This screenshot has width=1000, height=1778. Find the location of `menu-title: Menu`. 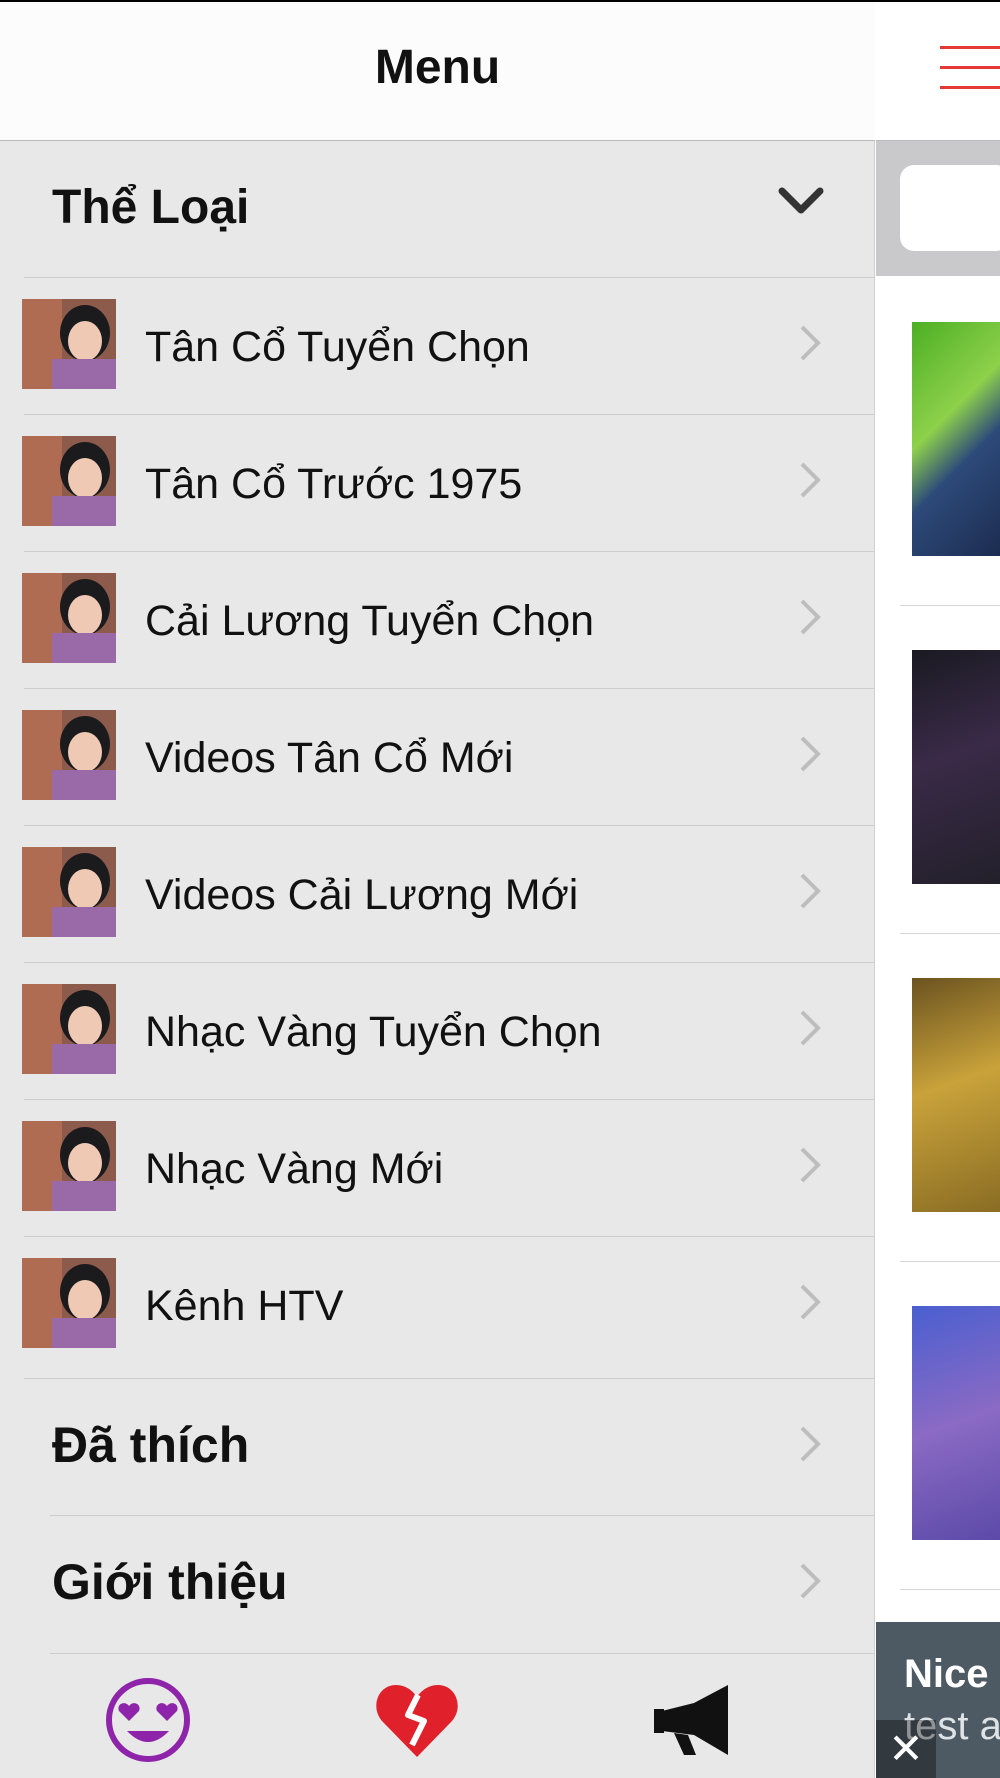

menu-title: Menu is located at coordinates (437, 67).